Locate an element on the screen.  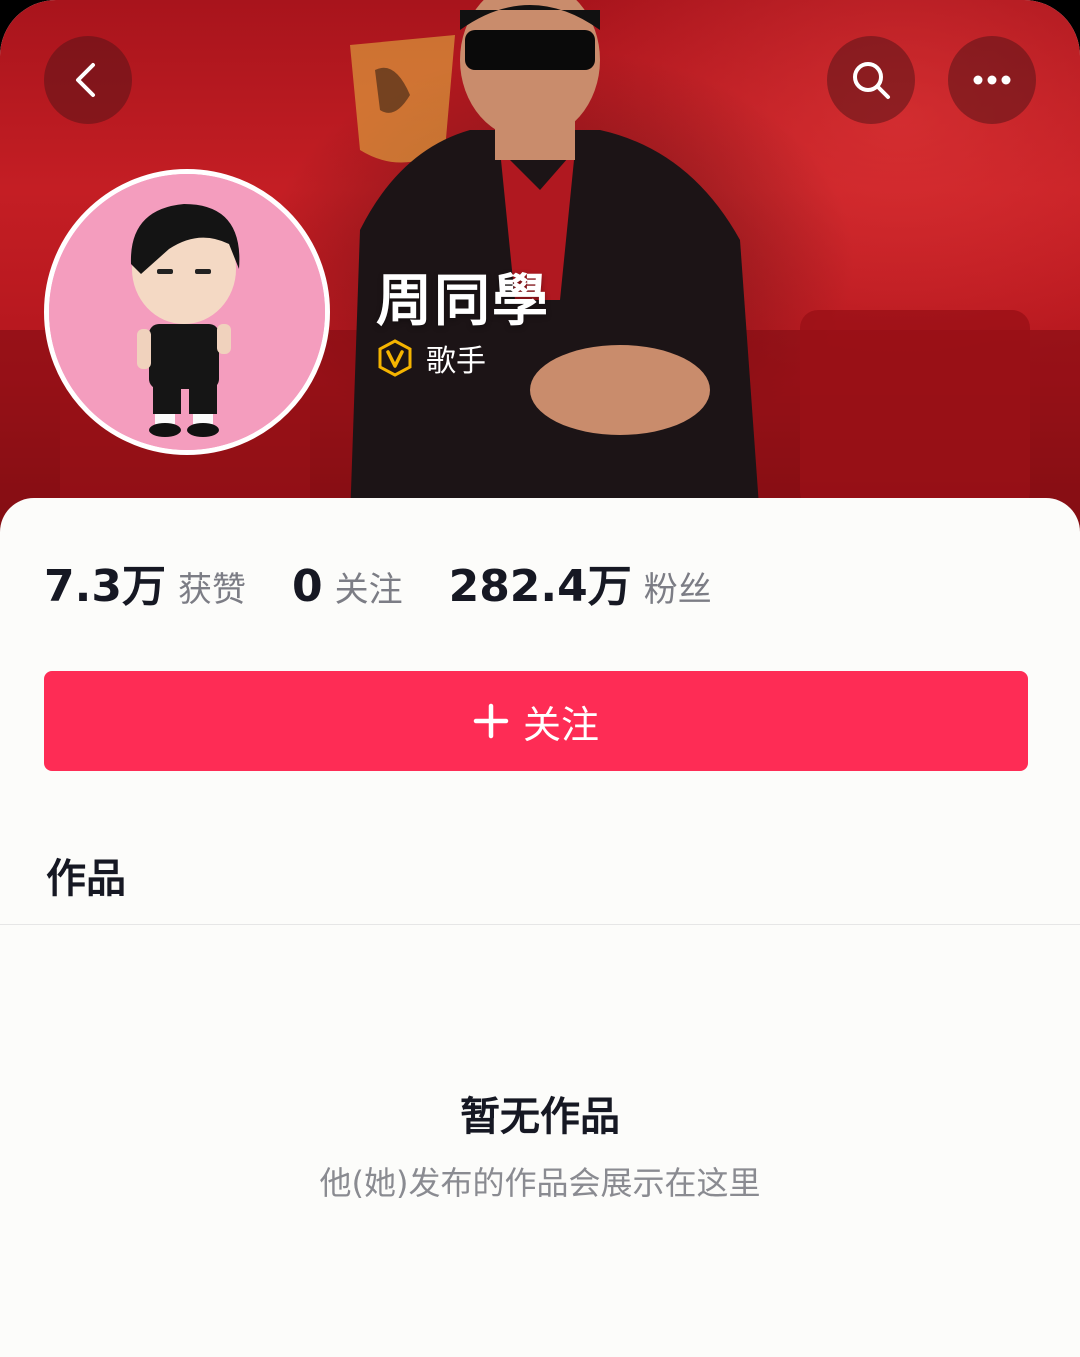
stat-label: 获赞 is located at coordinates (211, 590).